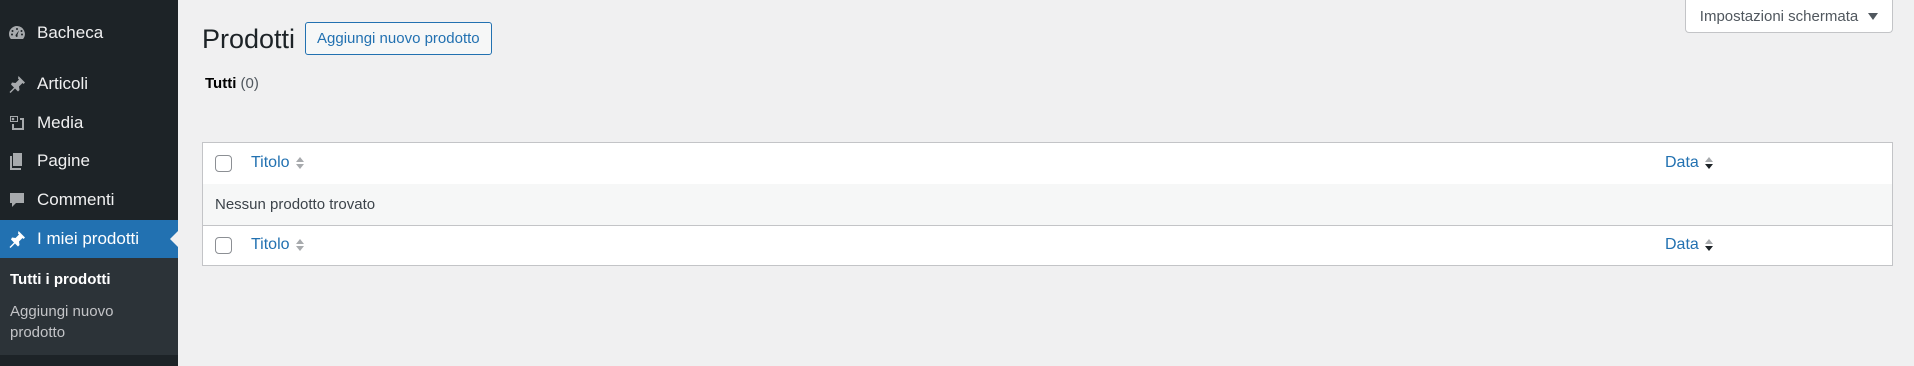 The image size is (1914, 366). I want to click on screen-options-button: Impostazioni schermata, so click(1789, 16).